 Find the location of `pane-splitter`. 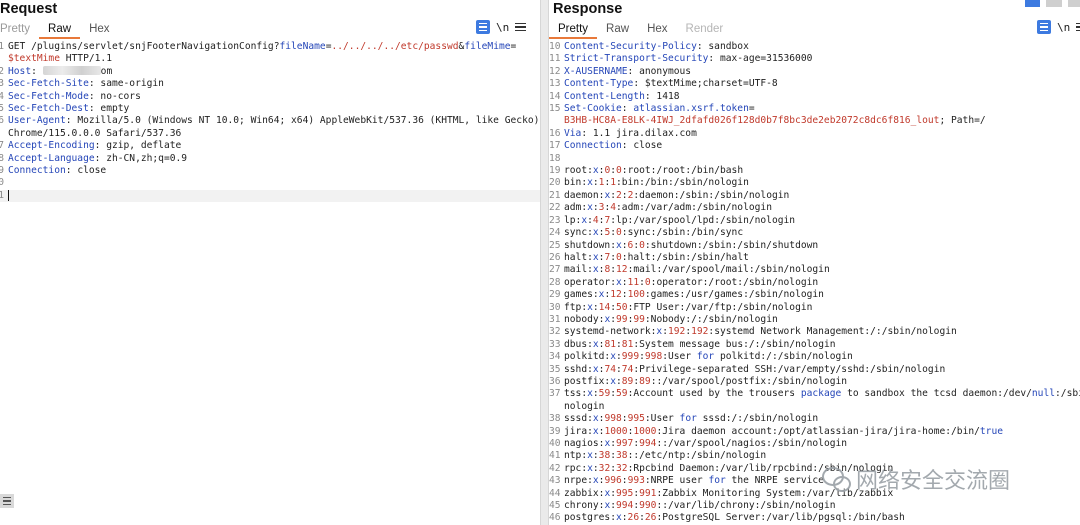

pane-splitter is located at coordinates (544, 262).